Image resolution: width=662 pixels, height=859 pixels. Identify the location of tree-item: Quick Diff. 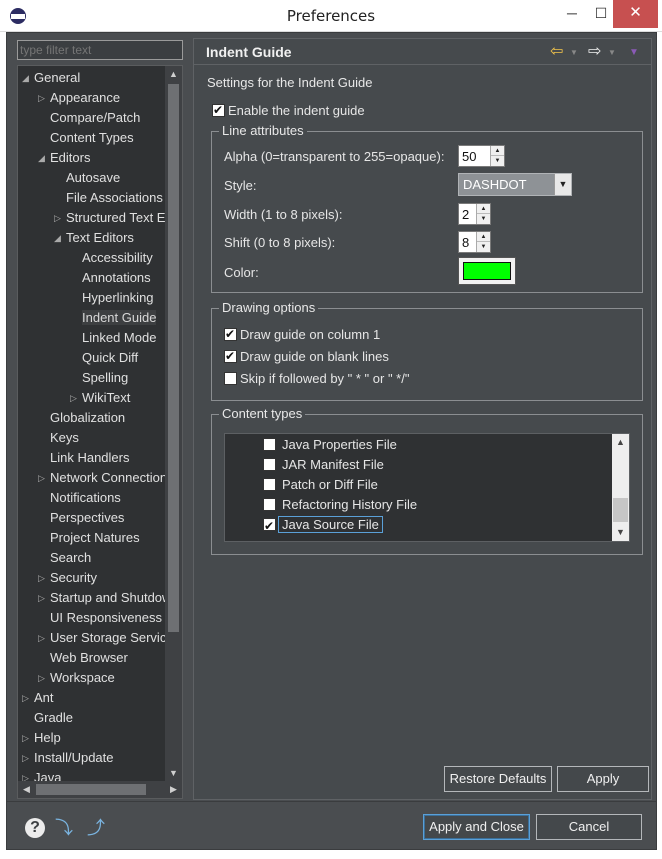
(104, 358).